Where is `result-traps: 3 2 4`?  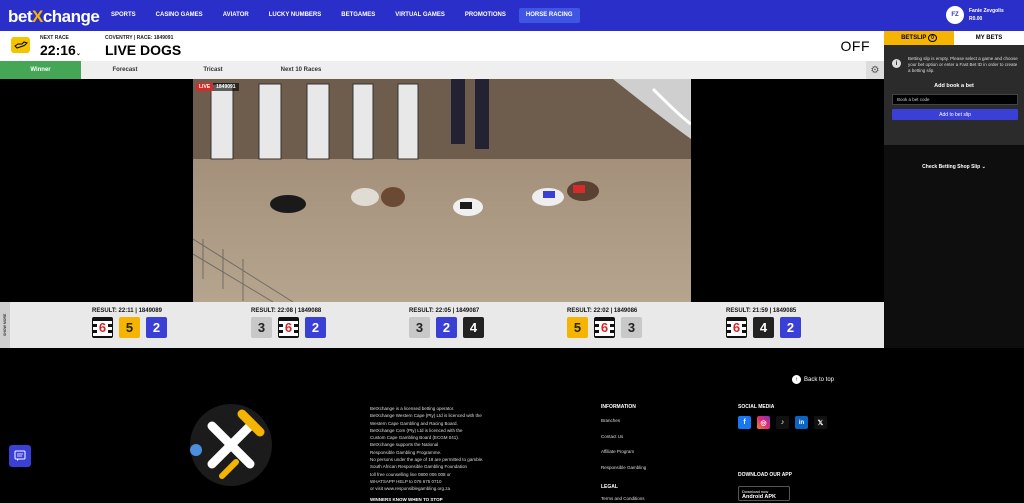 result-traps: 3 2 4 is located at coordinates (446, 327).